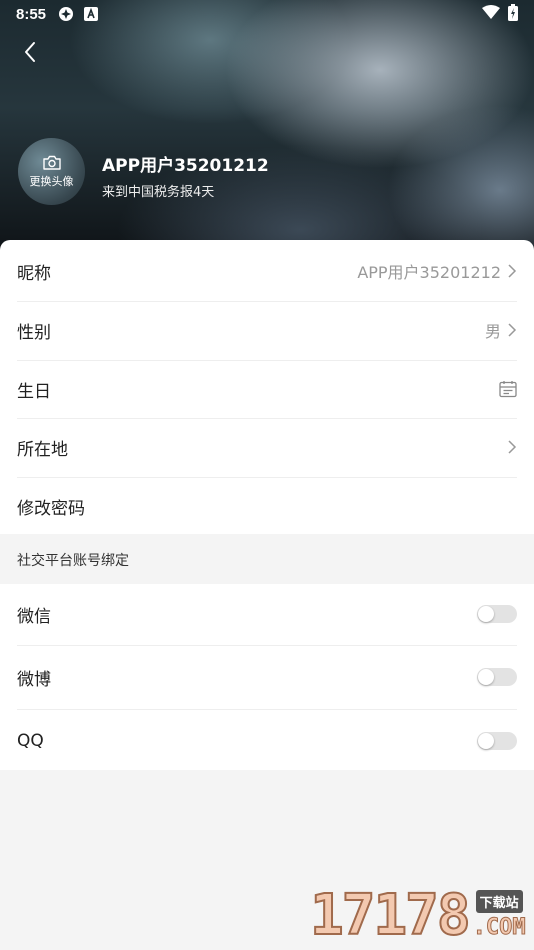  Describe the element at coordinates (51, 508) in the screenshot. I see `change-password-label: 修改密码` at that location.